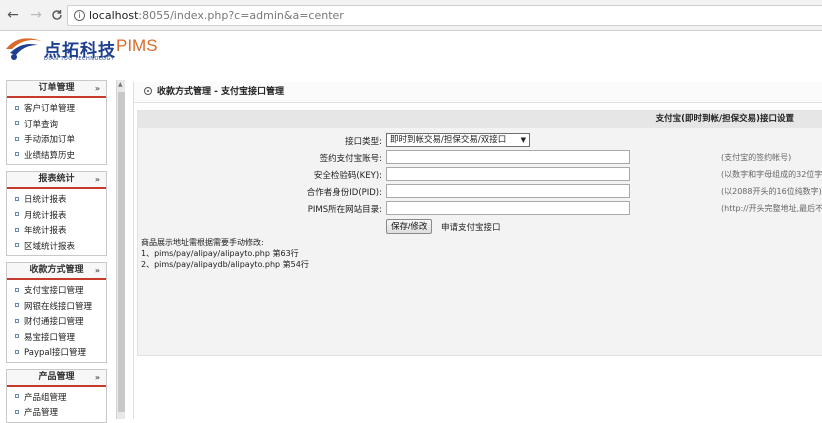 The height and width of the screenshot is (423, 822). What do you see at coordinates (508, 174) in the screenshot?
I see `security-key-input` at bounding box center [508, 174].